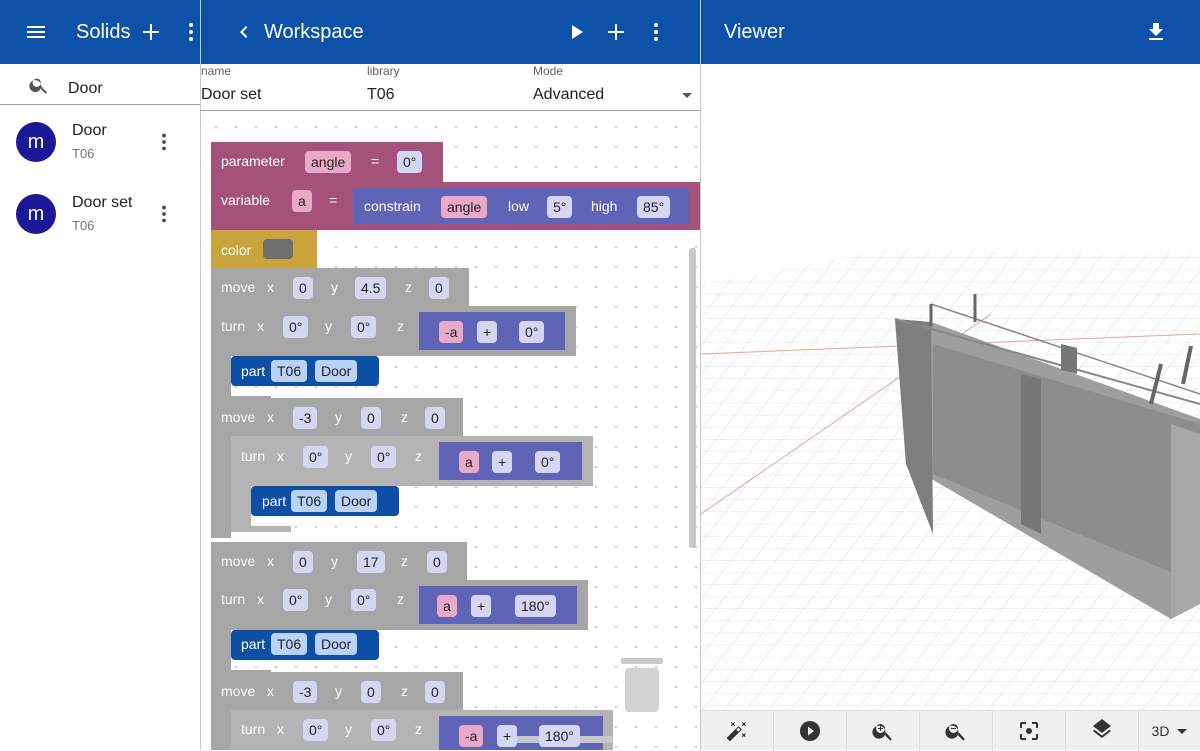 The image size is (1200, 751). What do you see at coordinates (253, 161) in the screenshot?
I see `parameter-label: parameter` at bounding box center [253, 161].